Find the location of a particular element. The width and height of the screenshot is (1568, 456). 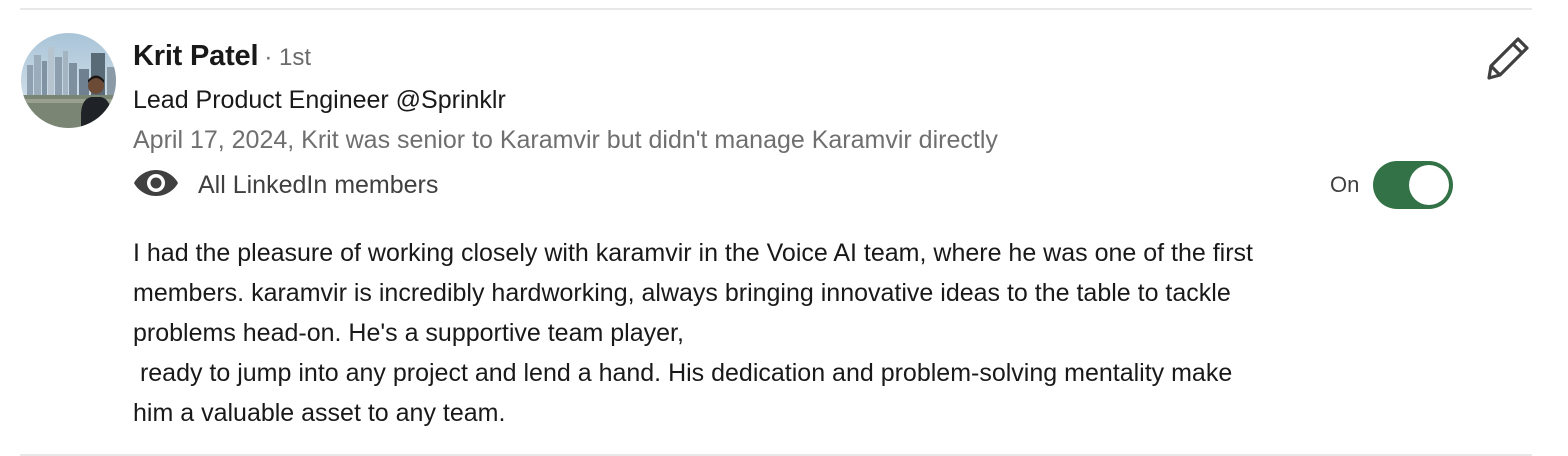

author-headline: Lead Product Engineer @Sprinklr is located at coordinates (319, 100).